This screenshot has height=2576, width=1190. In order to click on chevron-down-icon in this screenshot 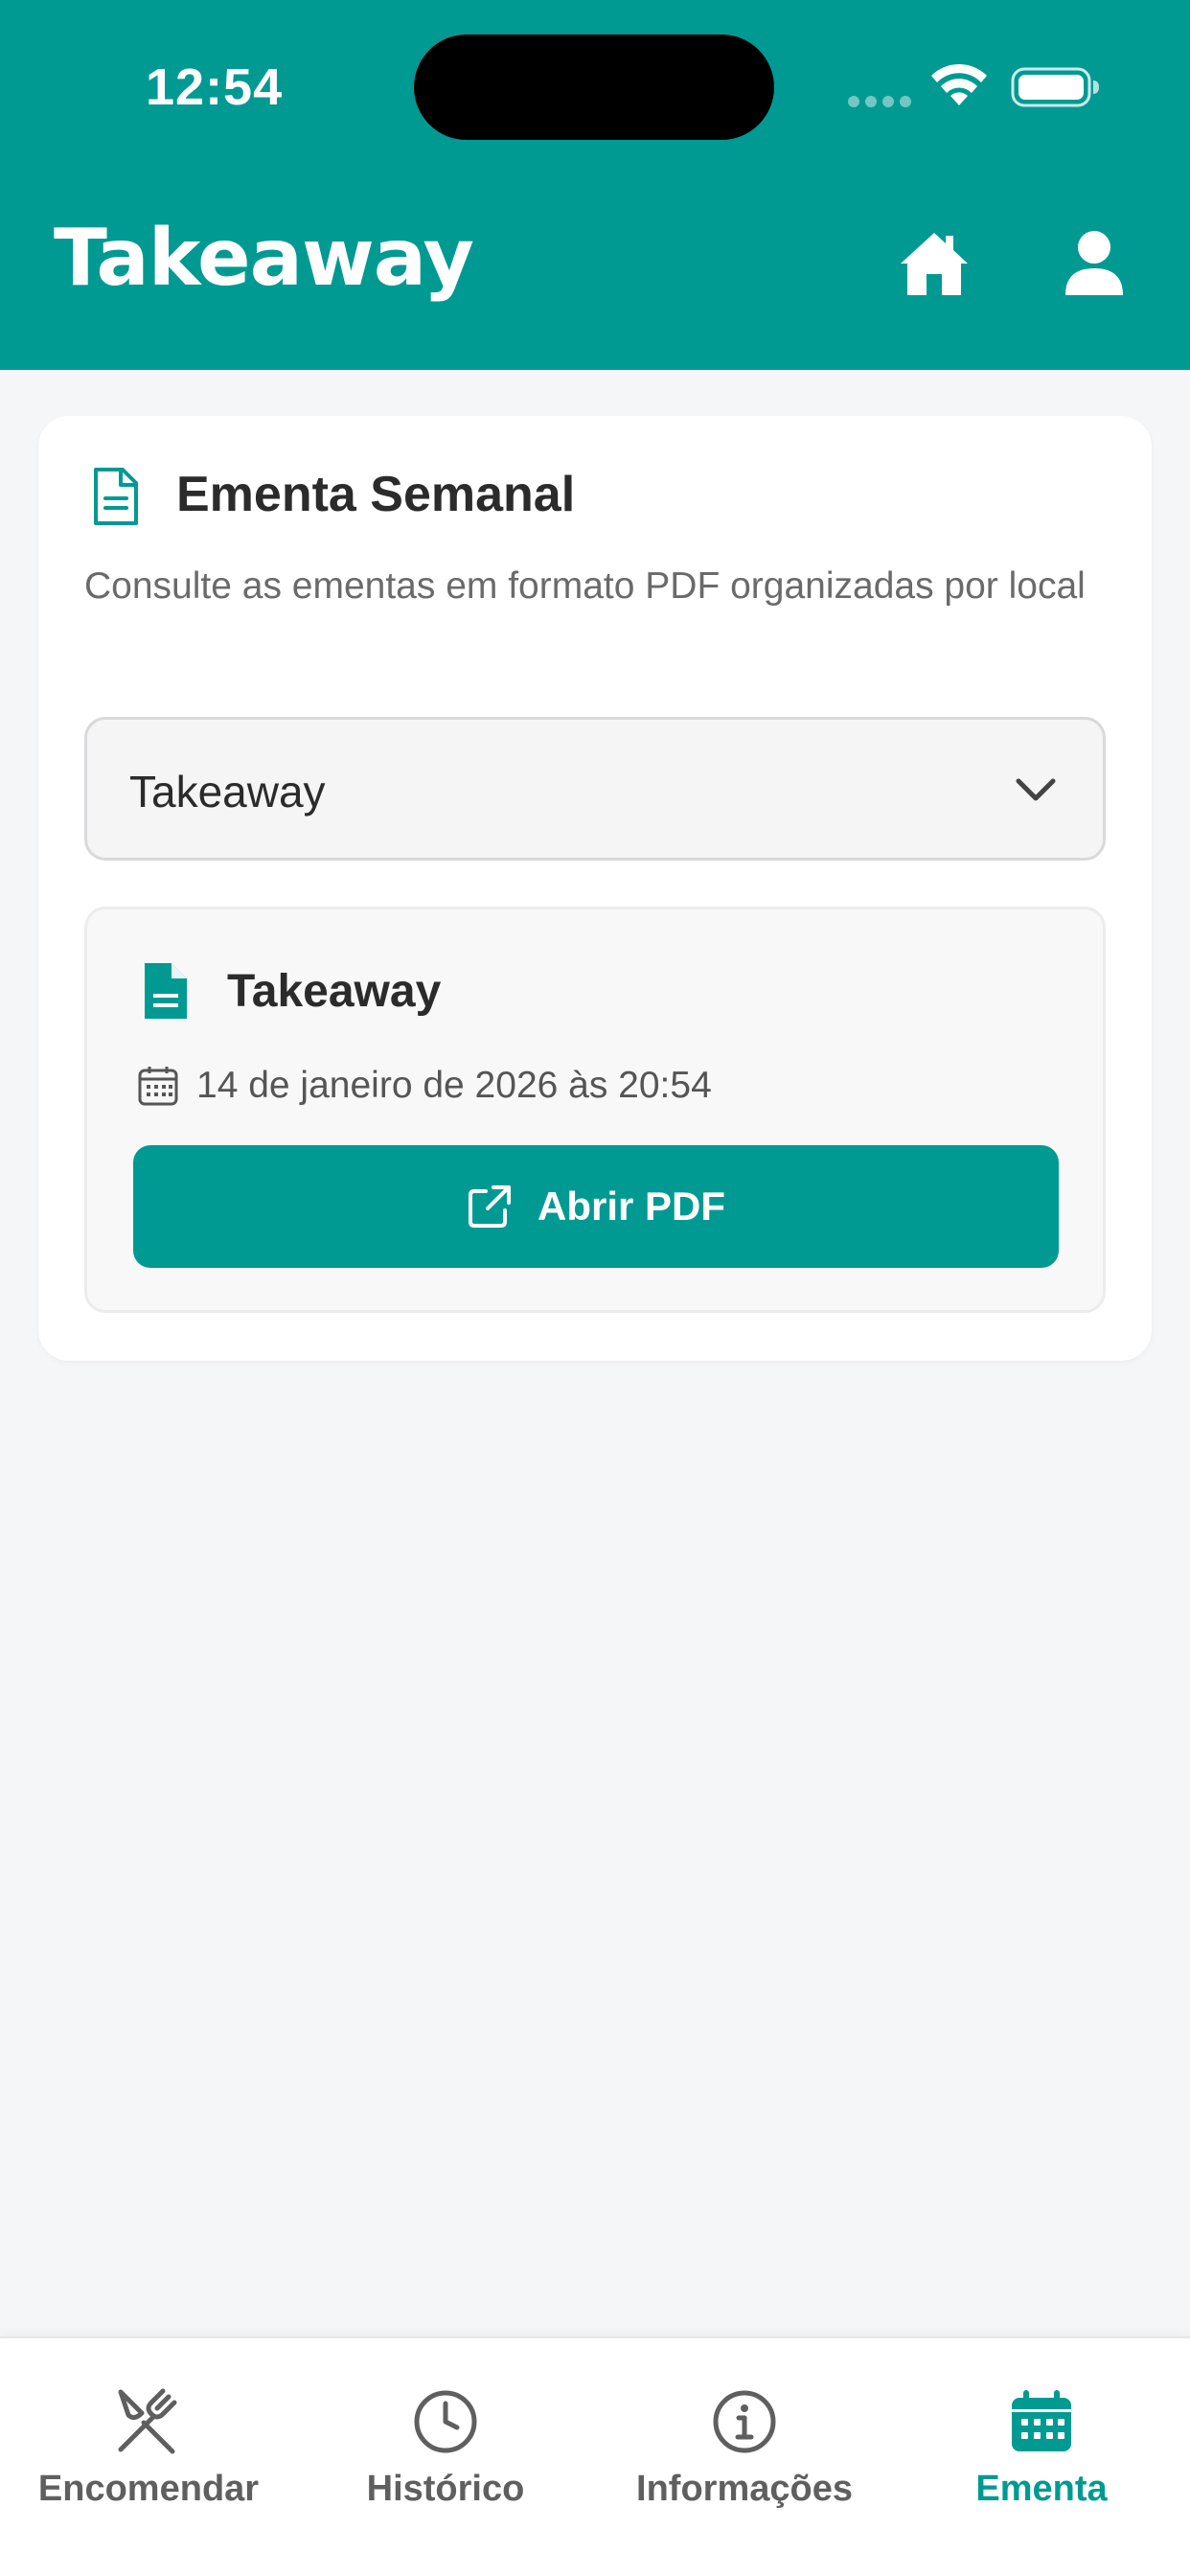, I will do `click(1036, 789)`.